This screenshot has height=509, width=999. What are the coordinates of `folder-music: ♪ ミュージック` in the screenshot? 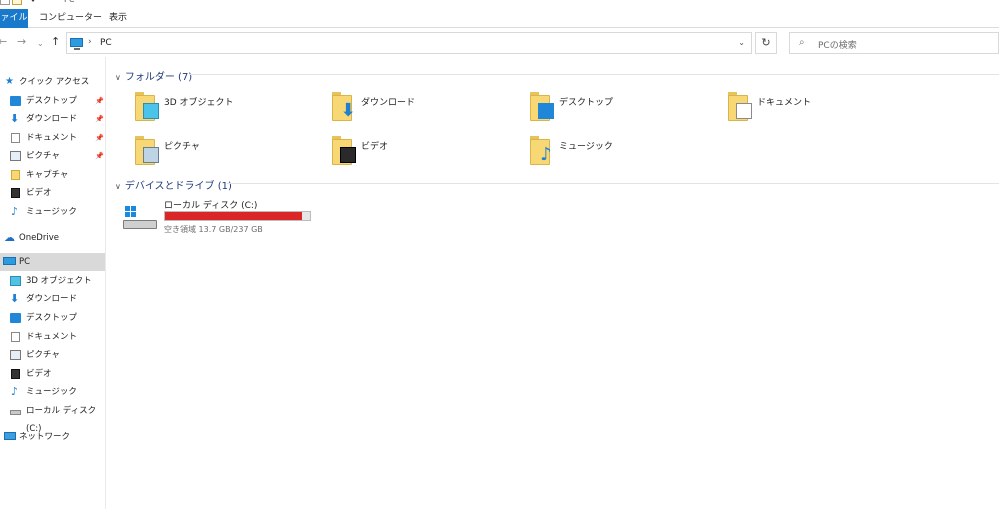 It's located at (614, 154).